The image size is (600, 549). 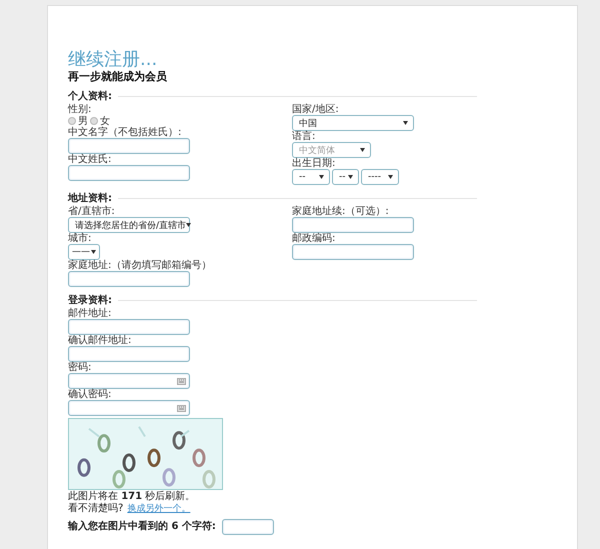 I want to click on field-label: 性别:, so click(x=80, y=110).